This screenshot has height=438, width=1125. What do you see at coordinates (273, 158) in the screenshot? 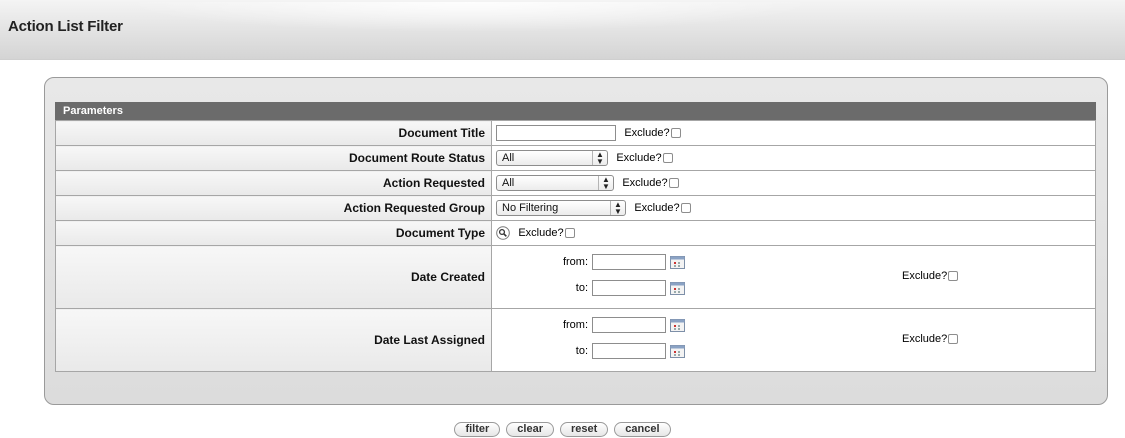
I see `route-status-label: Document Route Status` at bounding box center [273, 158].